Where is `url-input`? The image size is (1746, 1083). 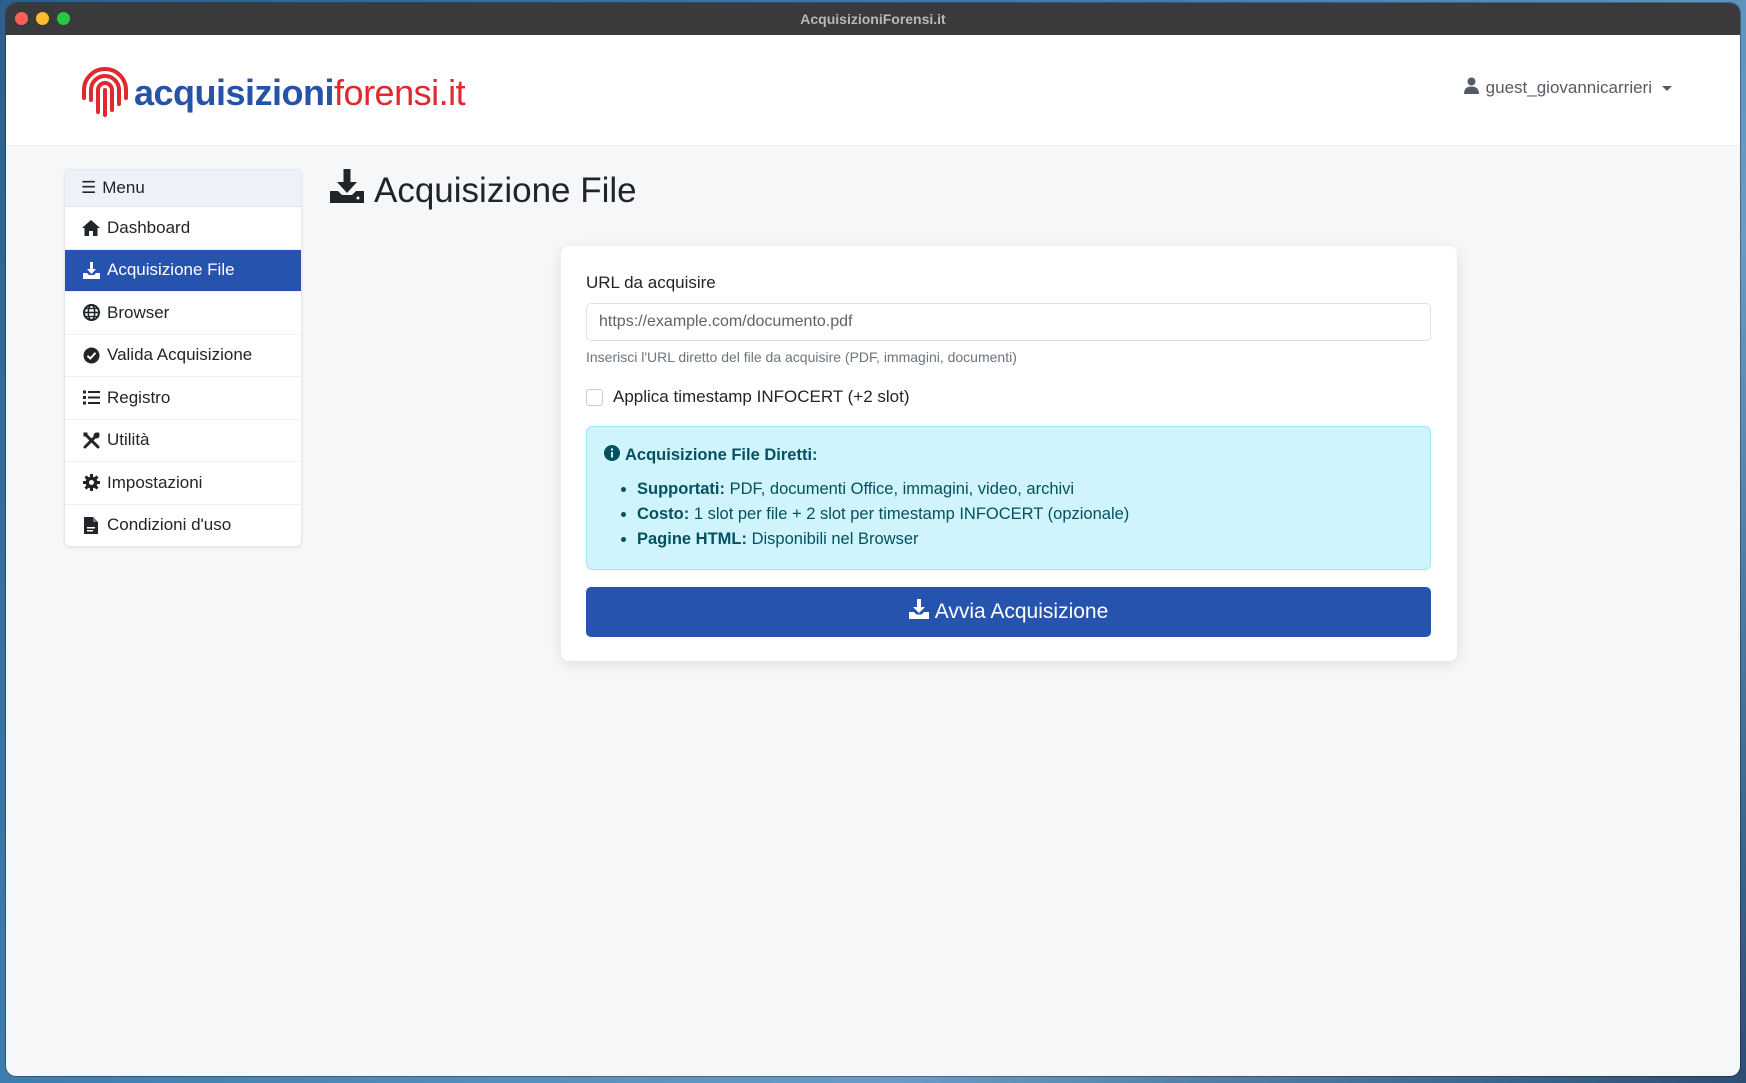 url-input is located at coordinates (1008, 322).